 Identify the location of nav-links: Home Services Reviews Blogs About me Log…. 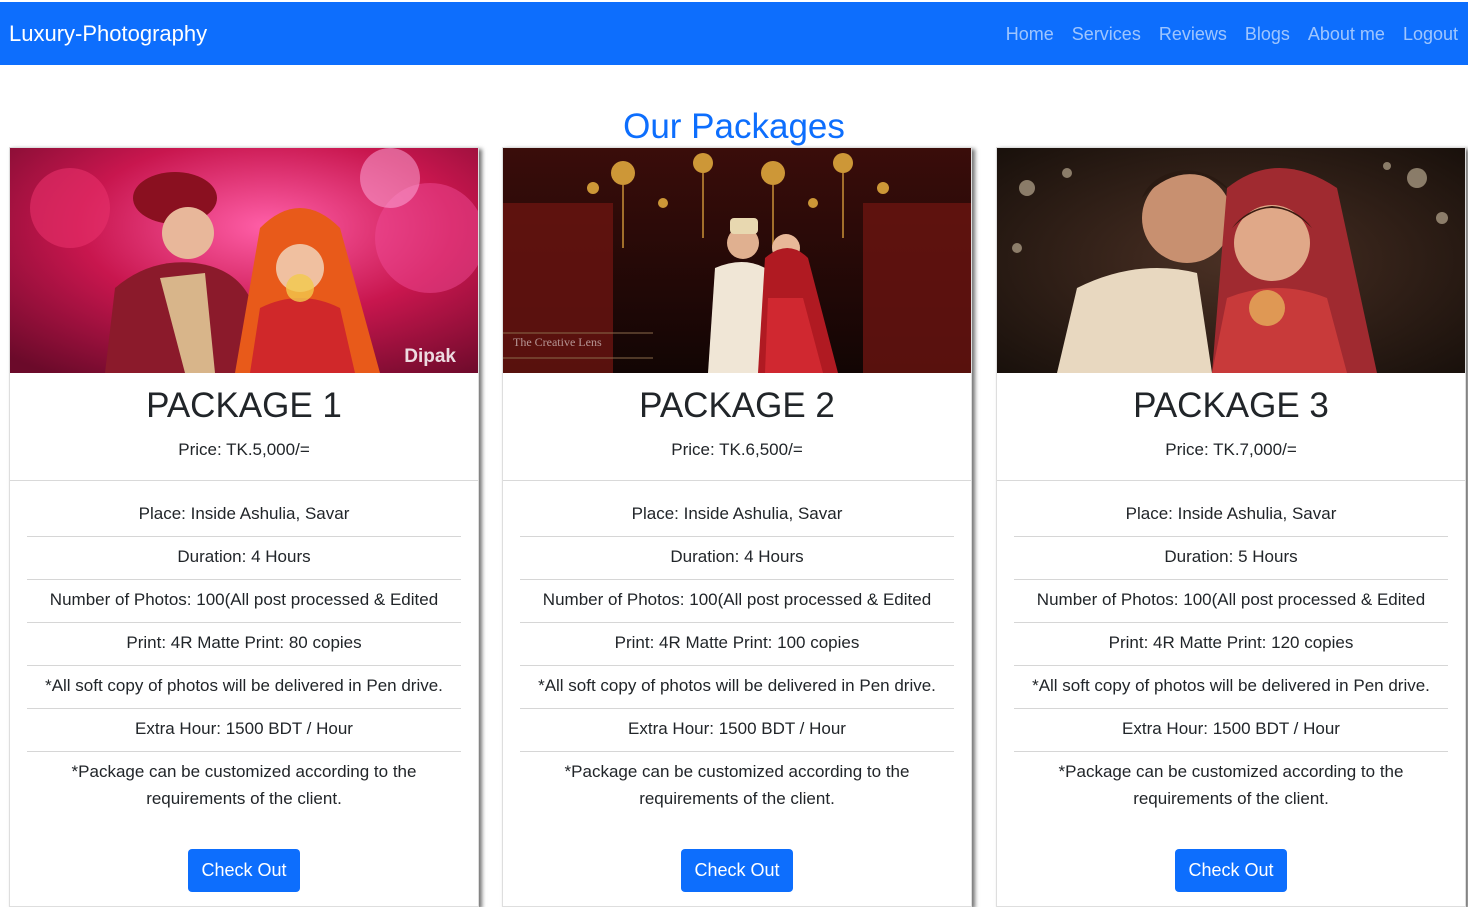
(1232, 34).